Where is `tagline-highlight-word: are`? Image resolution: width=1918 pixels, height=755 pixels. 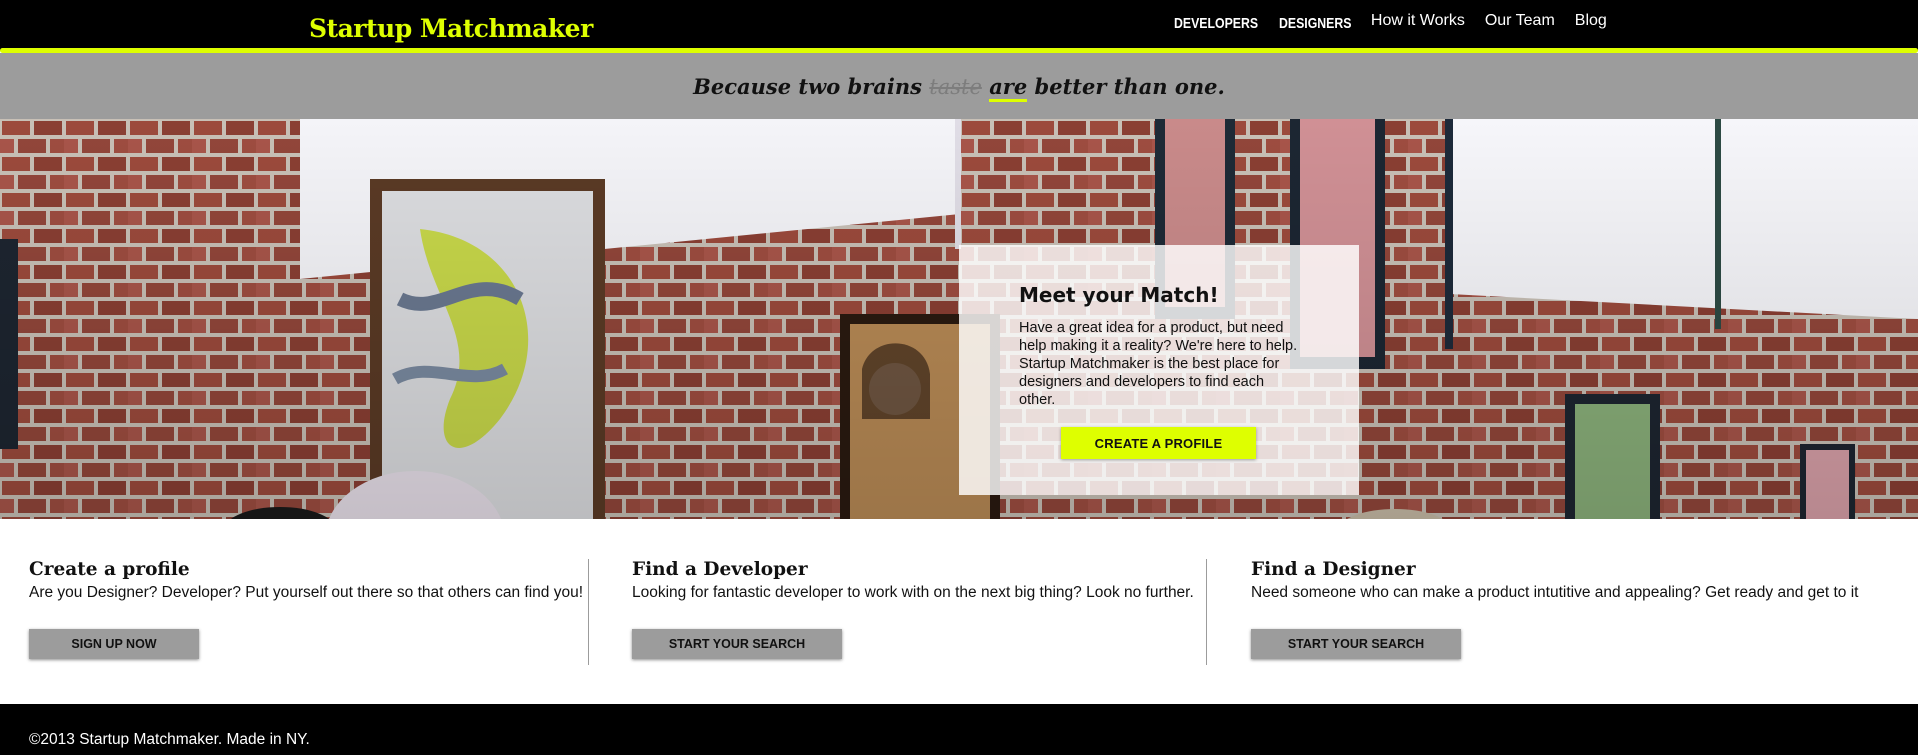
tagline-highlight-word: are is located at coordinates (1008, 87).